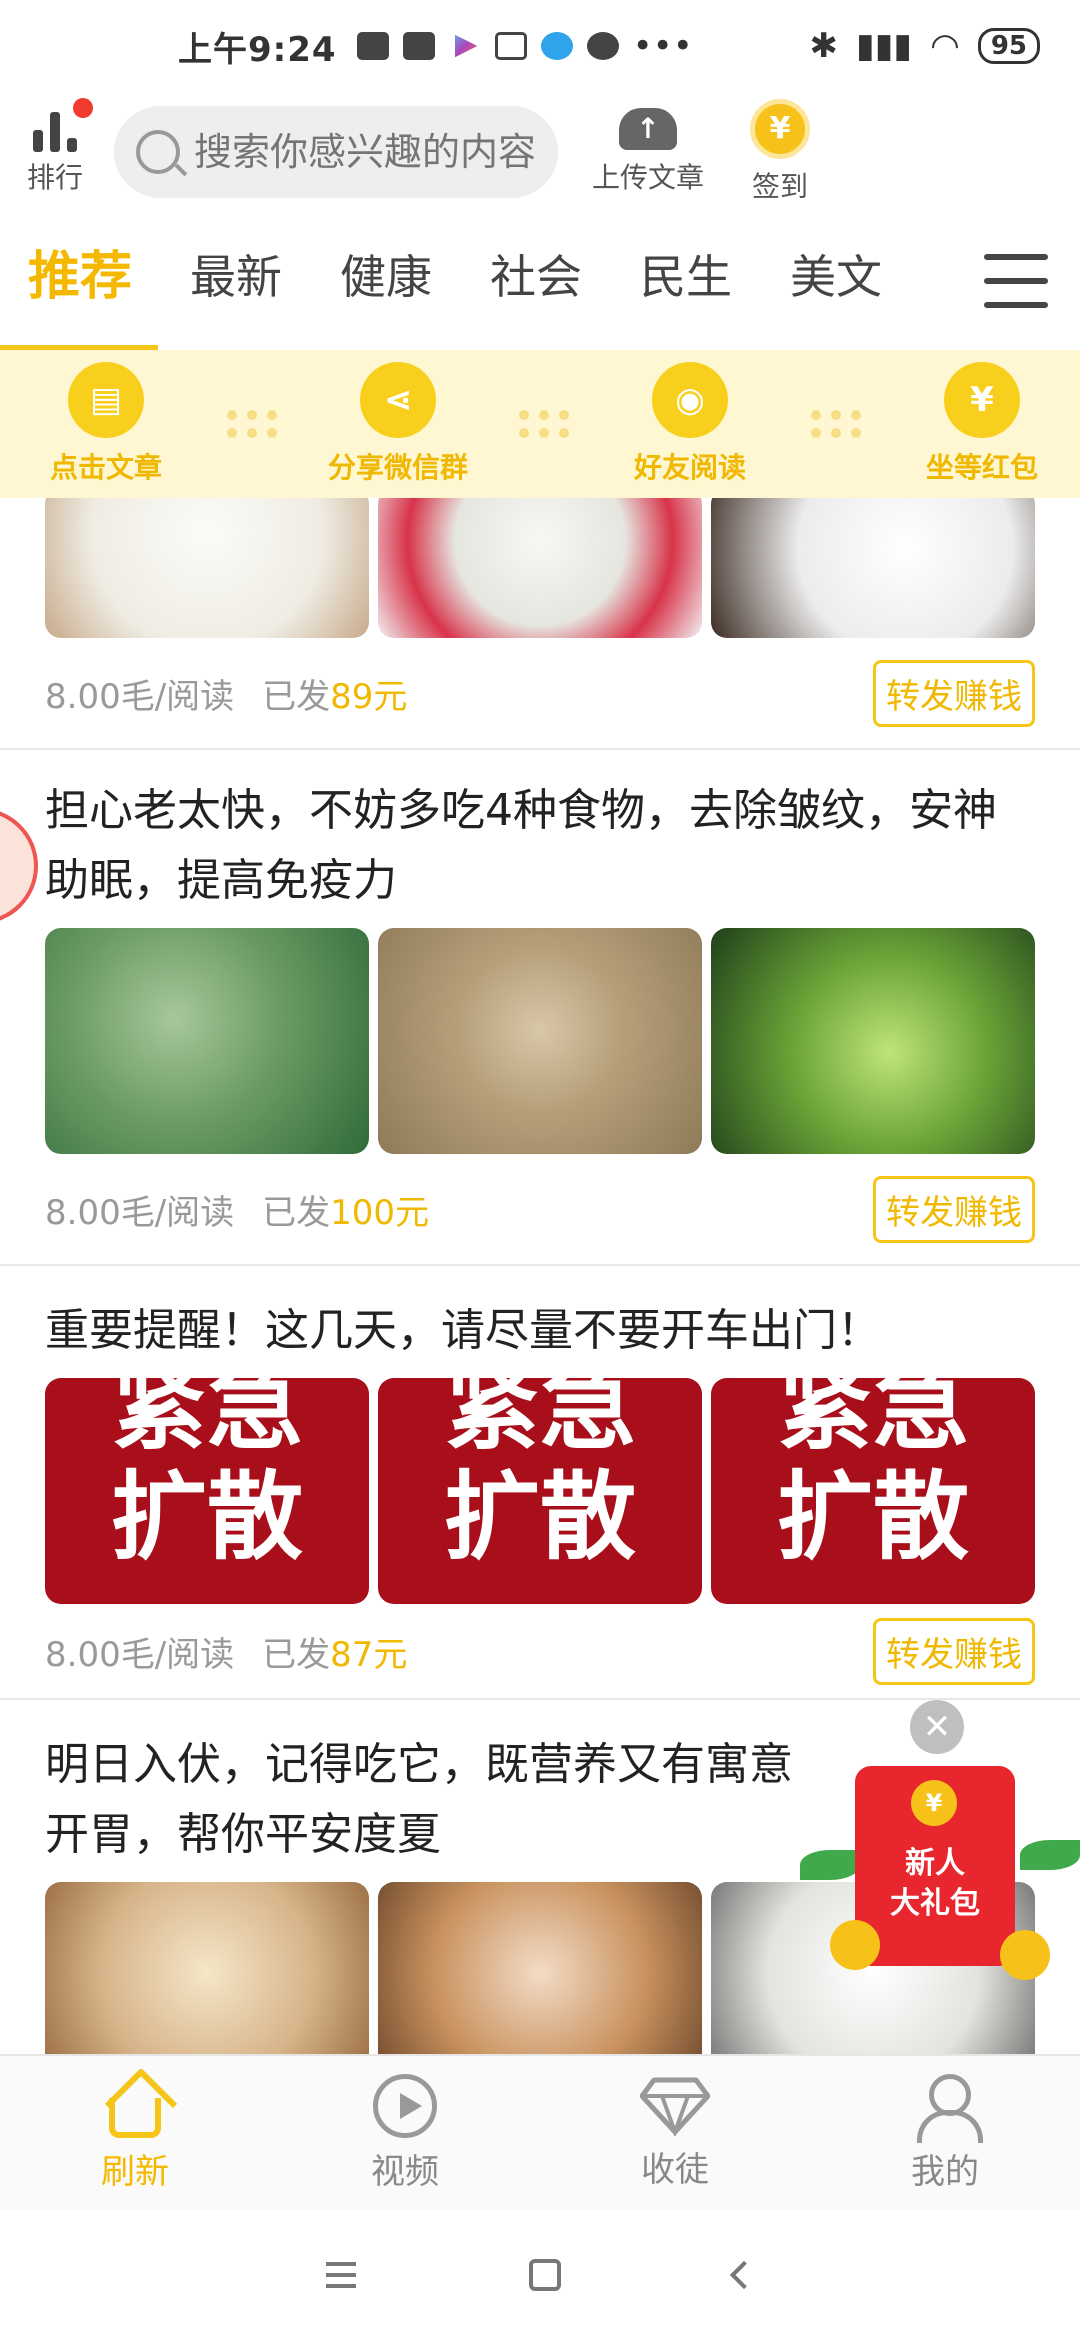 Image resolution: width=1080 pixels, height=2340 pixels. I want to click on tab-latest: 最新, so click(236, 281).